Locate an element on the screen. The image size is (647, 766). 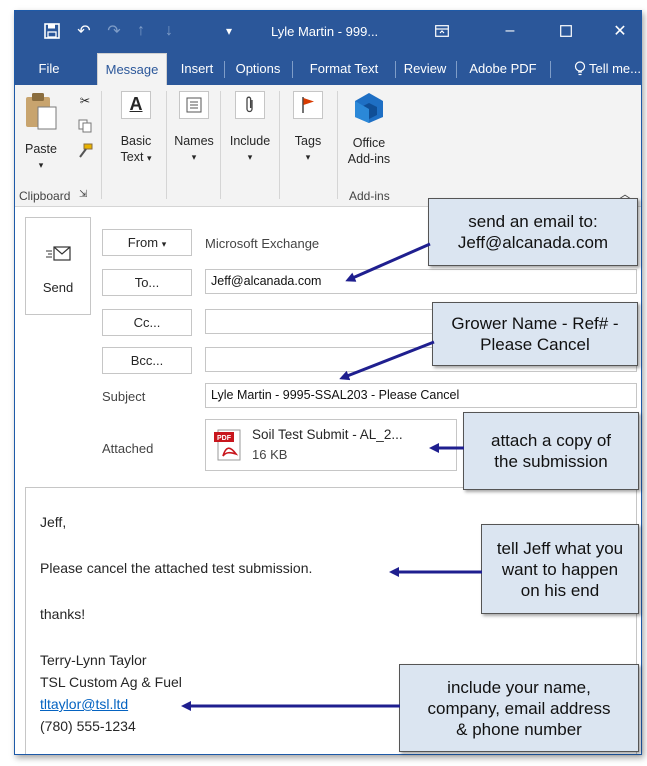
signature-email-link: tltaylor@tsl.ltd is located at coordinates (84, 704).